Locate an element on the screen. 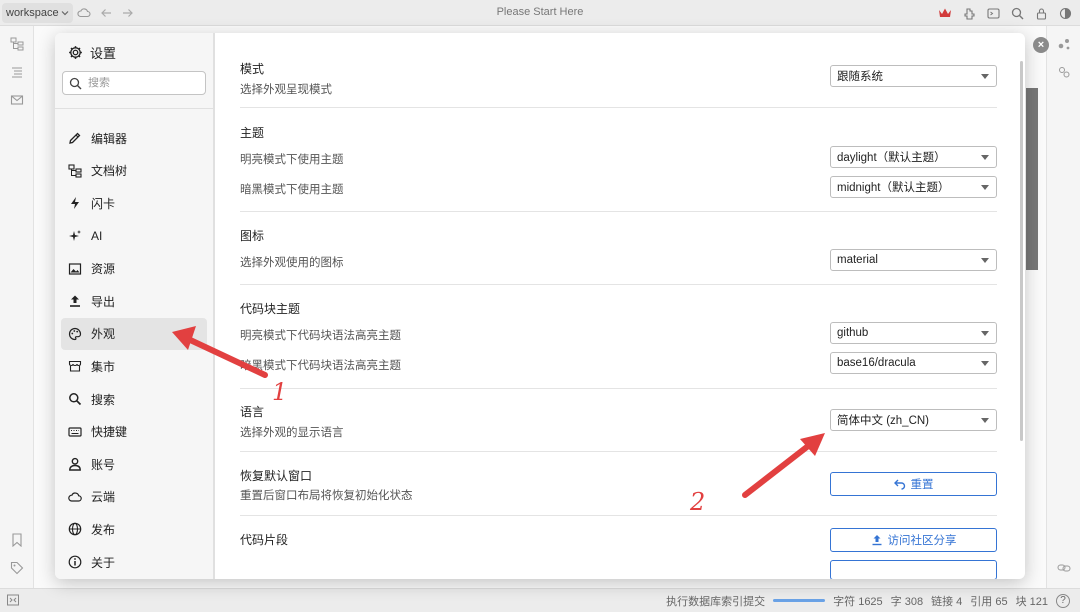  annotation-number-2: 2 is located at coordinates (698, 502).